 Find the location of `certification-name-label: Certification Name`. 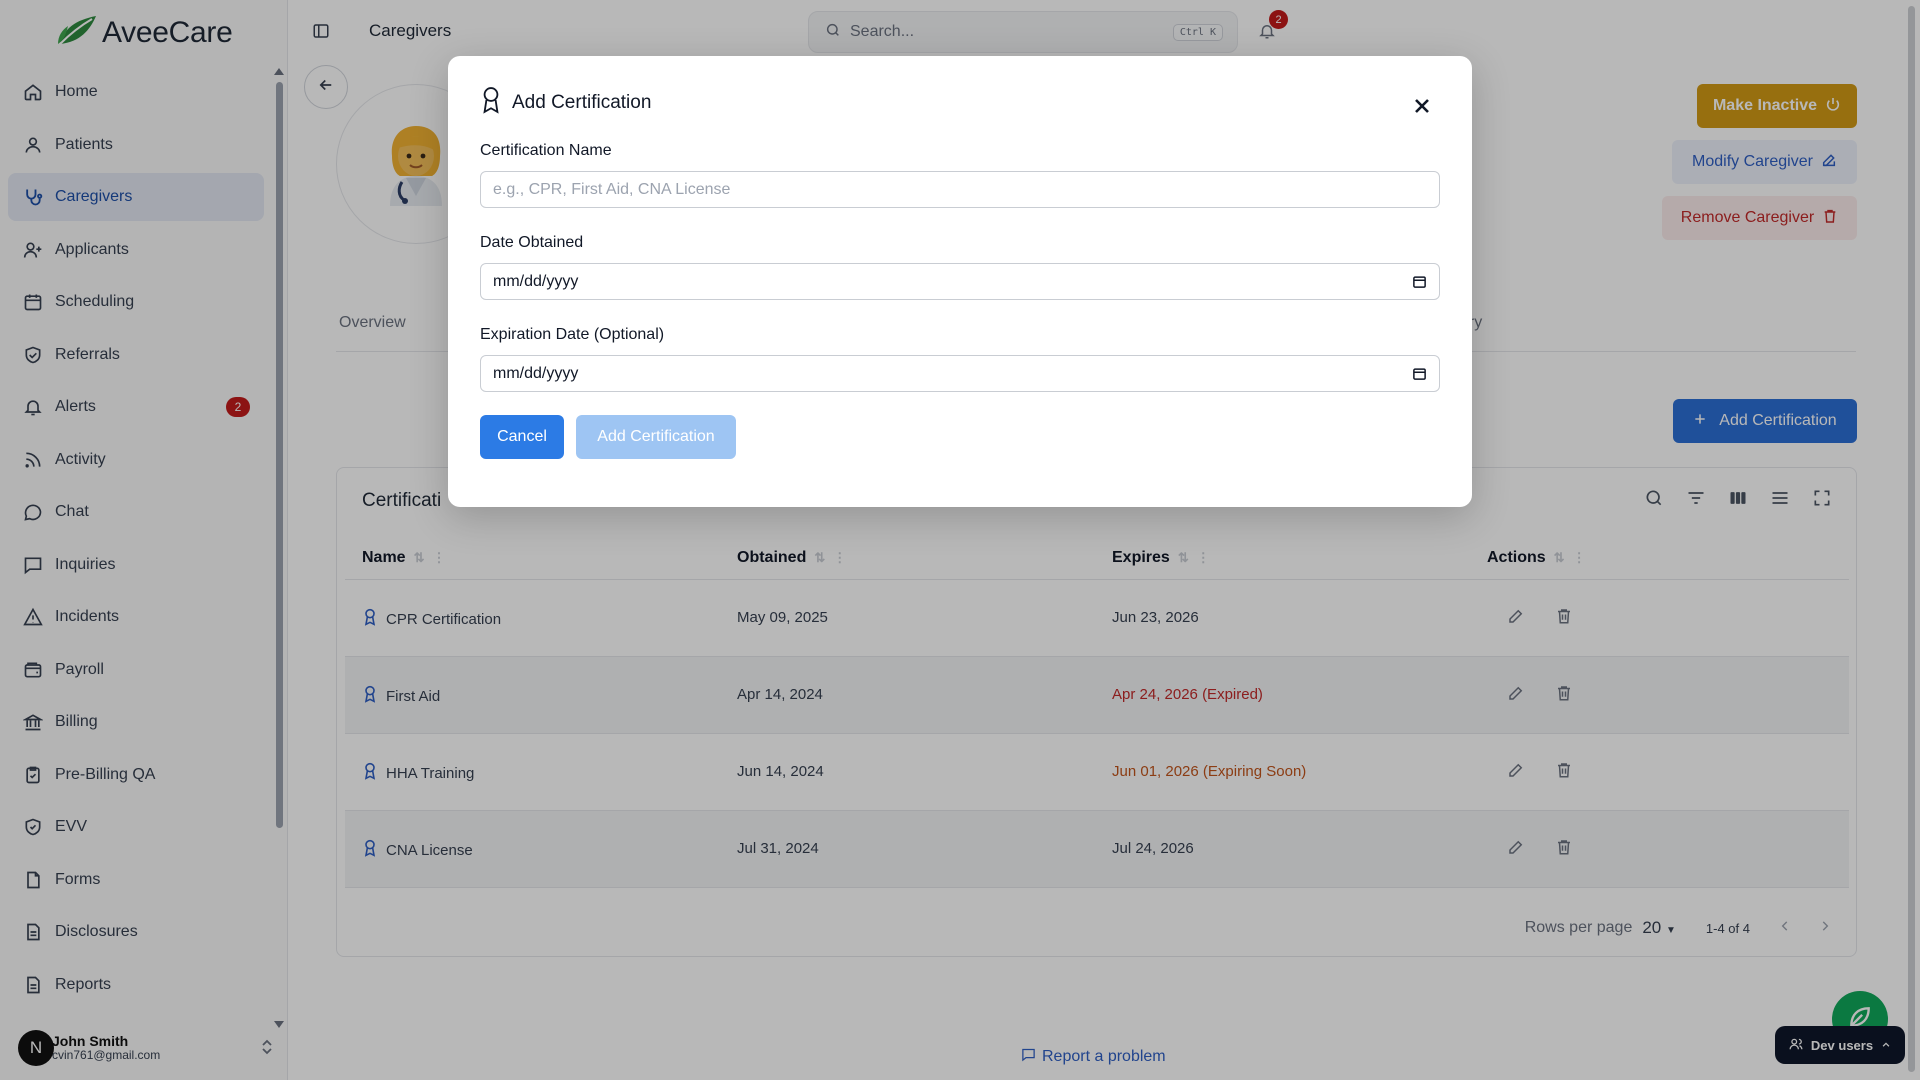

certification-name-label: Certification Name is located at coordinates (546, 150).